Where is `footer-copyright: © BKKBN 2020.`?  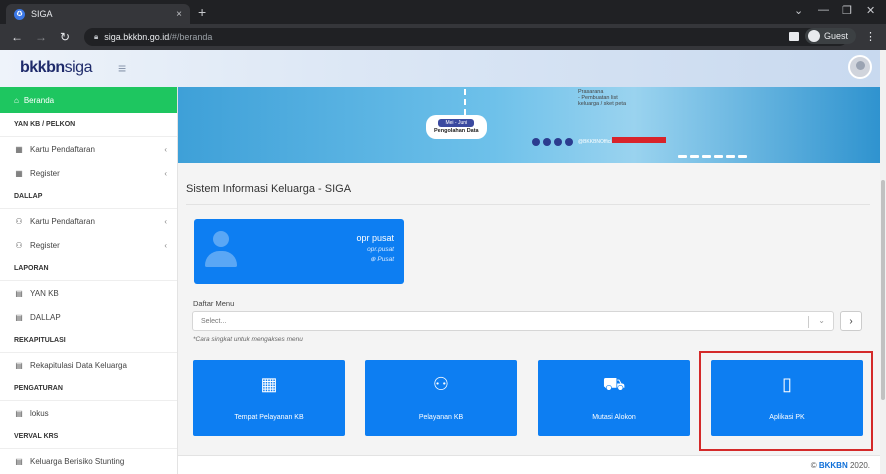 footer-copyright: © BKKBN 2020. is located at coordinates (840, 465).